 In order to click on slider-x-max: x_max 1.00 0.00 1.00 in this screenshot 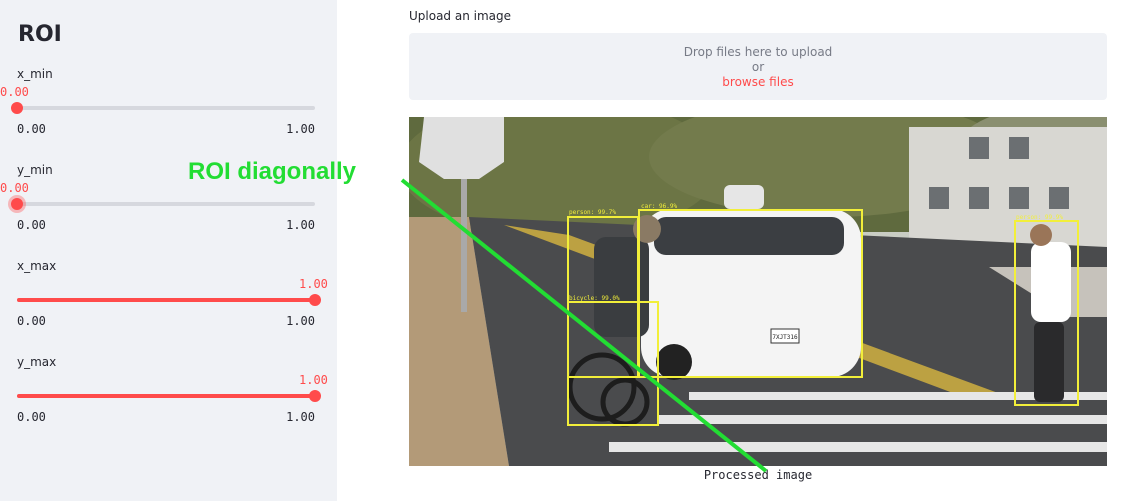, I will do `click(168, 304)`.